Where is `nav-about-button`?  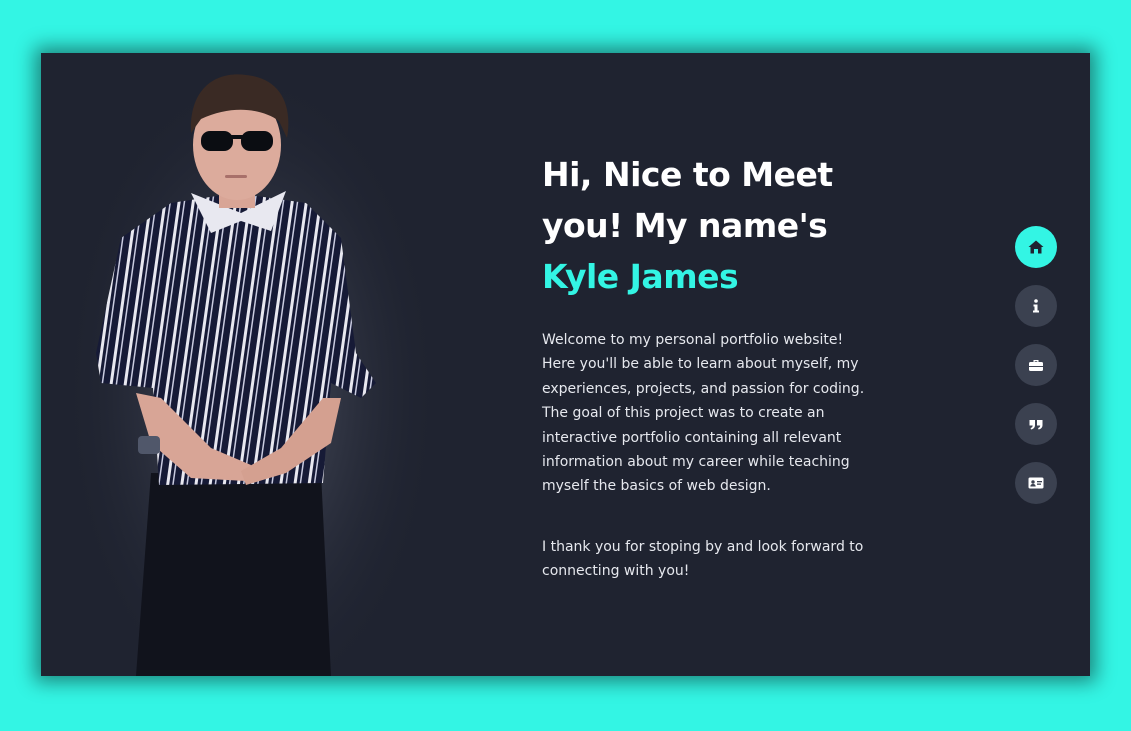 nav-about-button is located at coordinates (1036, 306).